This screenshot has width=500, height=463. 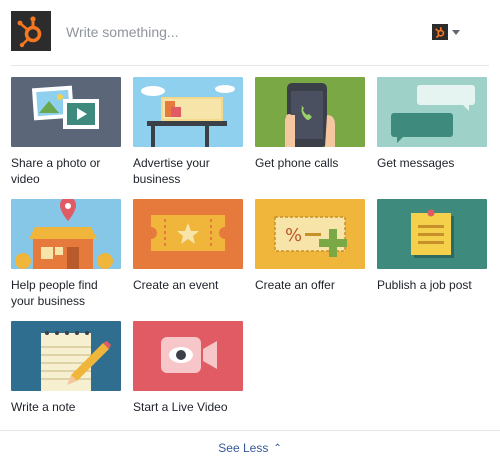 What do you see at coordinates (295, 285) in the screenshot?
I see `tile-label: Create an offer` at bounding box center [295, 285].